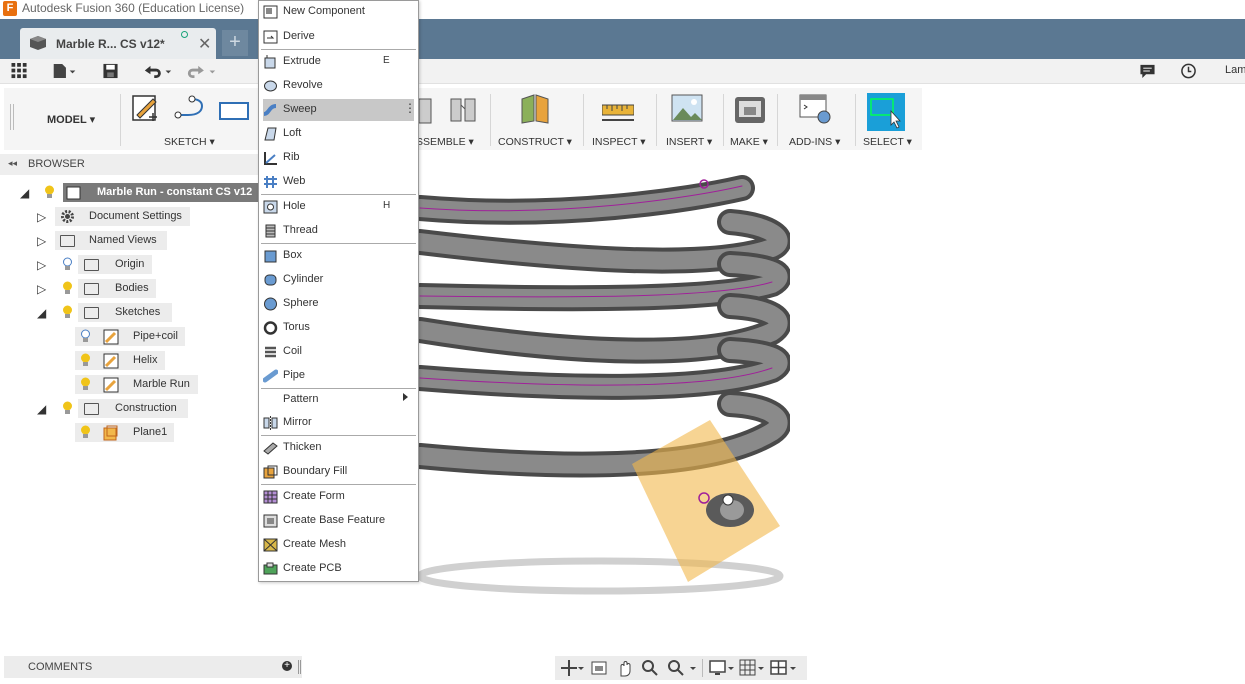  Describe the element at coordinates (338, 521) in the screenshot. I see `menu-item-create-base-feature: Create Base Feature` at that location.